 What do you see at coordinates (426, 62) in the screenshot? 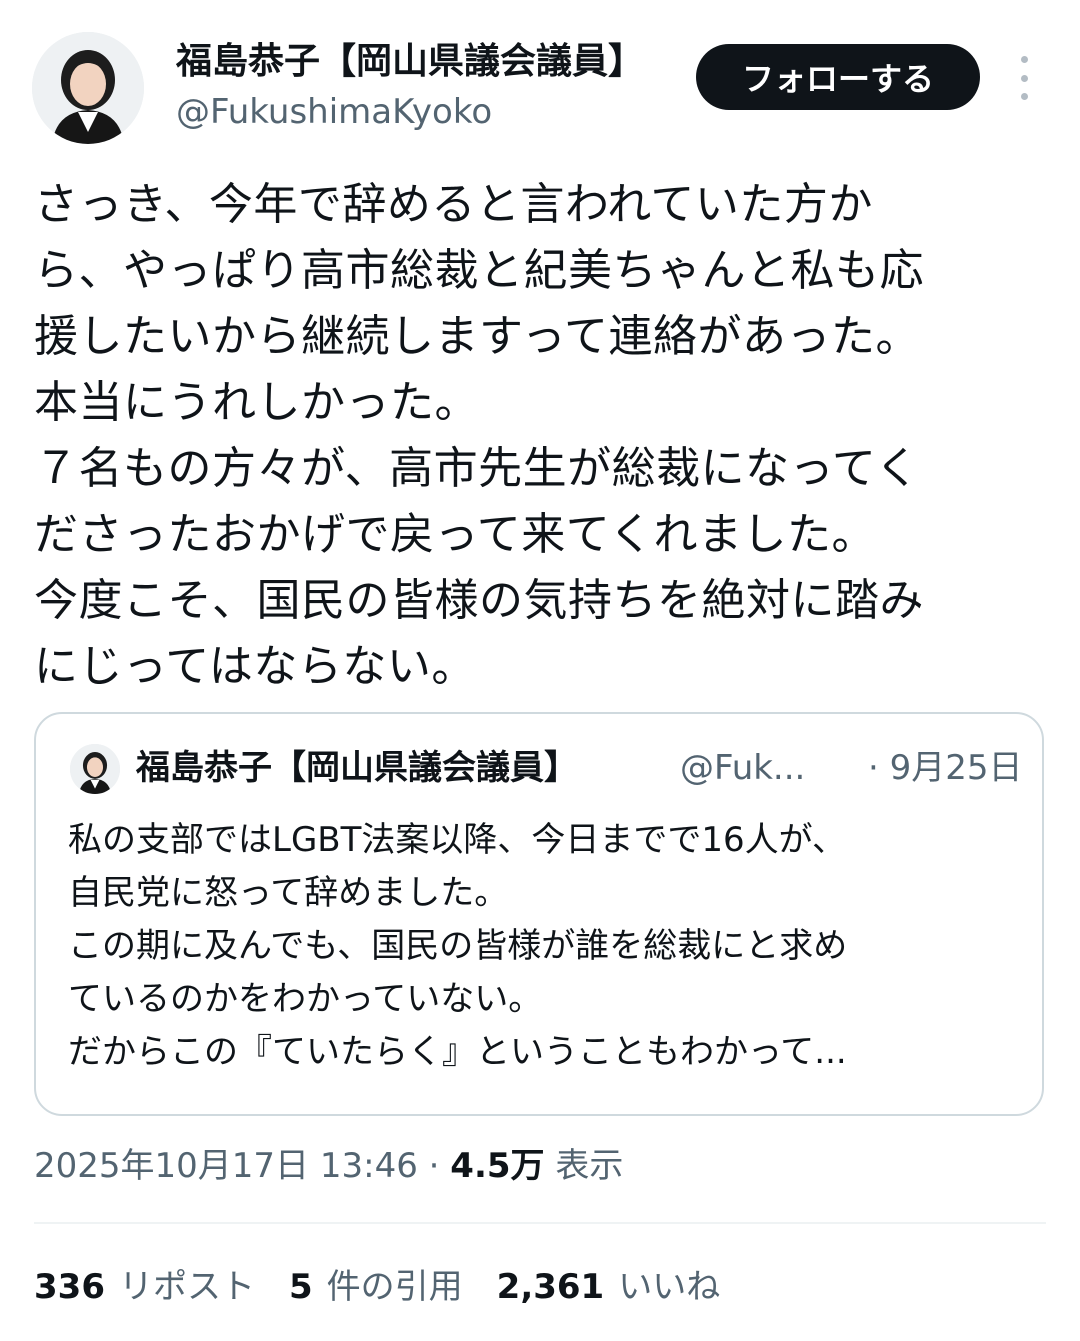
I see `author-display-name: 福島恭子【岡山県議会議員】` at bounding box center [426, 62].